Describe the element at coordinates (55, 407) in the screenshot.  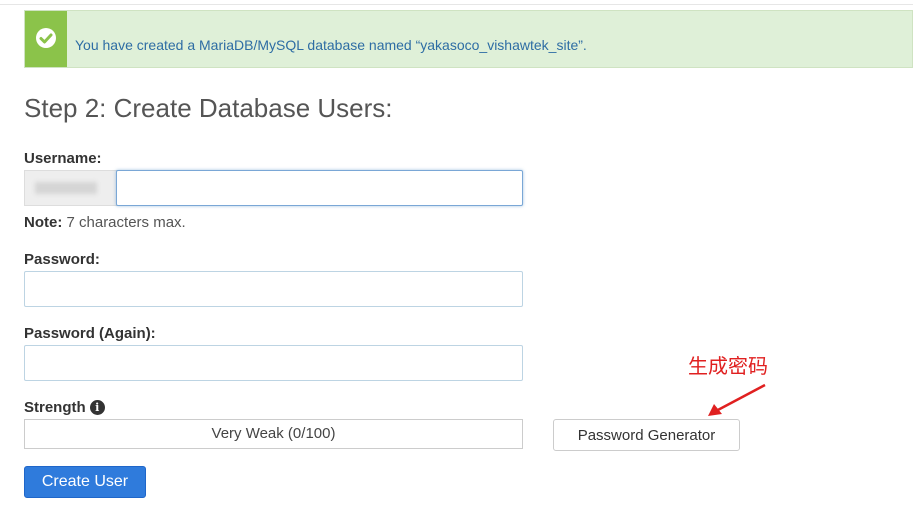
I see `strength-label: Strength` at that location.